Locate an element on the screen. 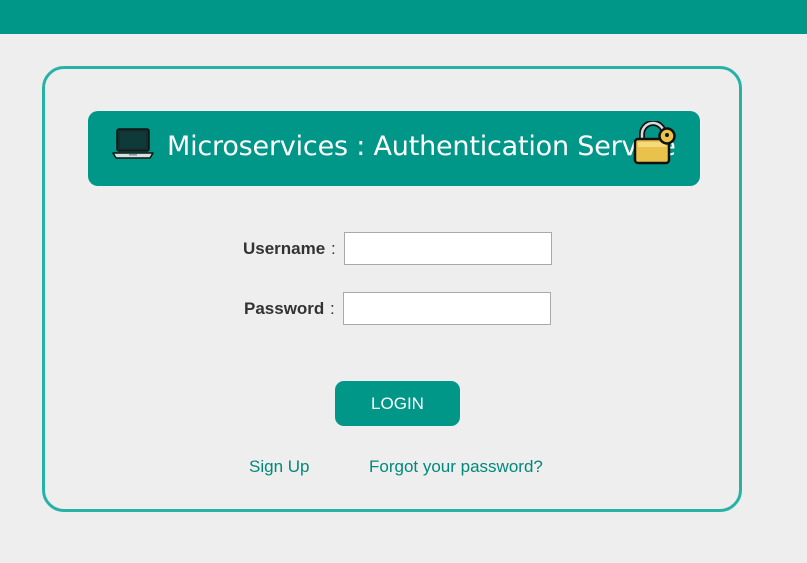 This screenshot has height=563, width=807. laptop-icon is located at coordinates (133, 143).